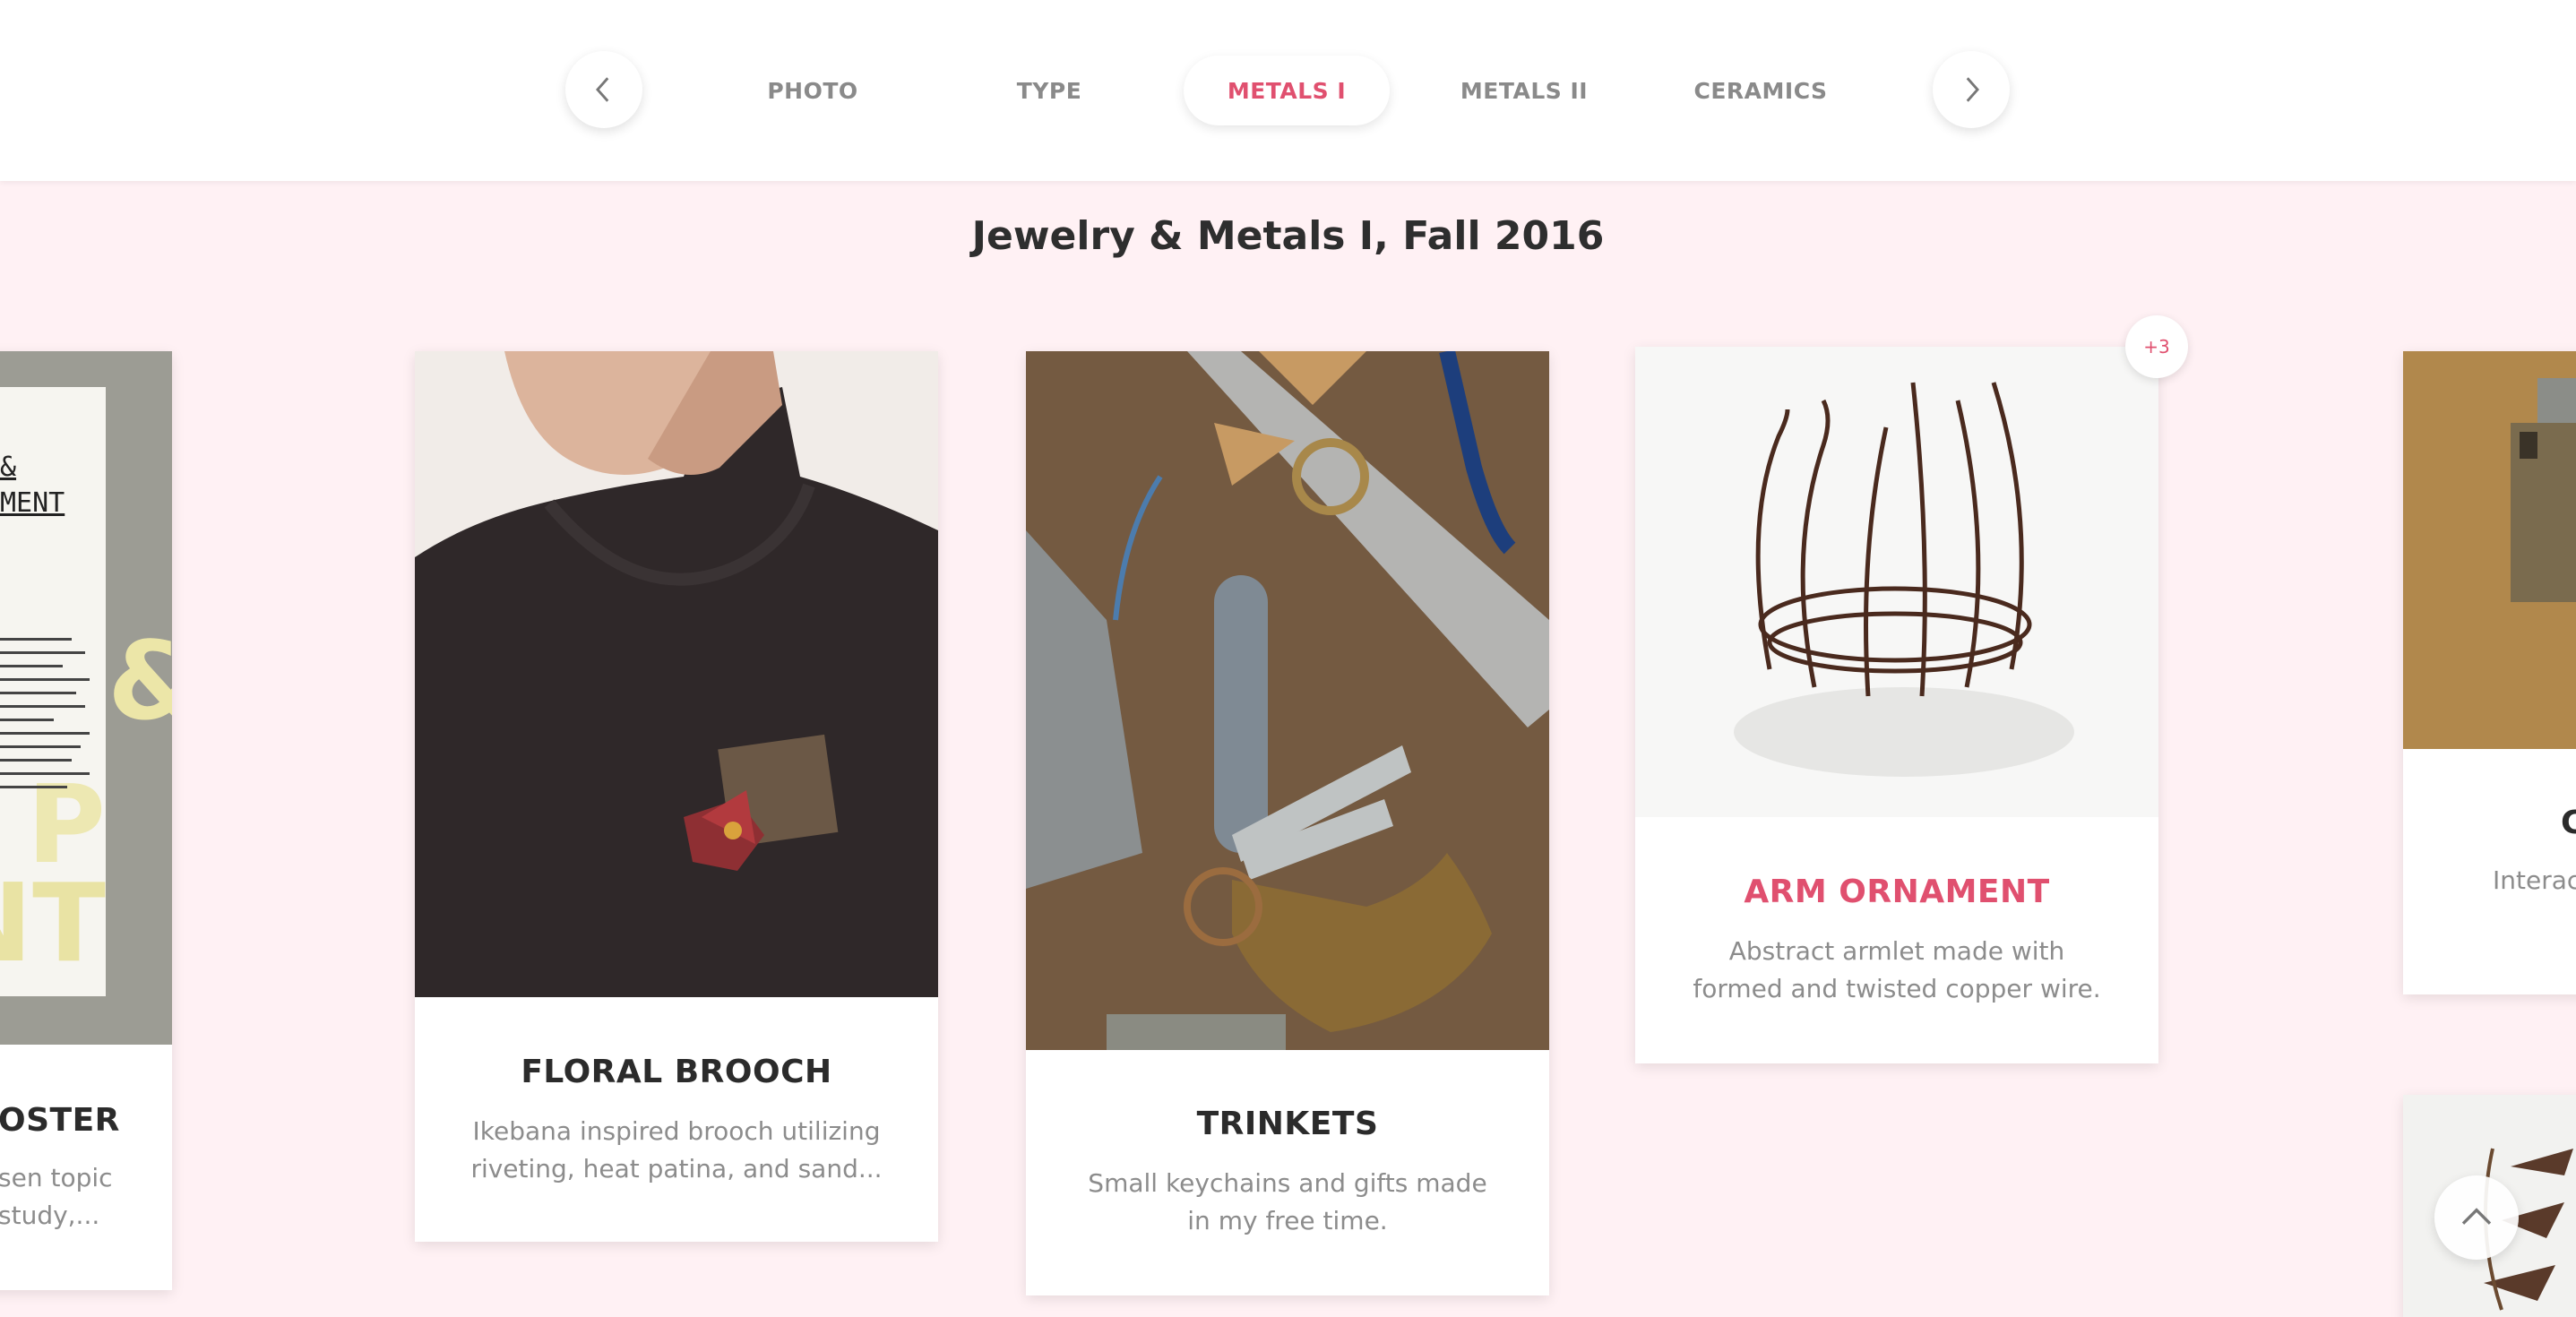 The height and width of the screenshot is (1317, 2576). I want to click on poster-heading-line-1: &, so click(8, 467).